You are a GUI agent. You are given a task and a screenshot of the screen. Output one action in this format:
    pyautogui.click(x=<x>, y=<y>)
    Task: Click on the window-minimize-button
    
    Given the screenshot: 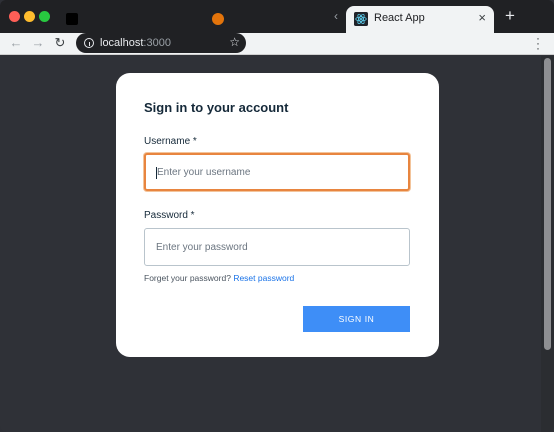 What is the action you would take?
    pyautogui.click(x=29, y=16)
    